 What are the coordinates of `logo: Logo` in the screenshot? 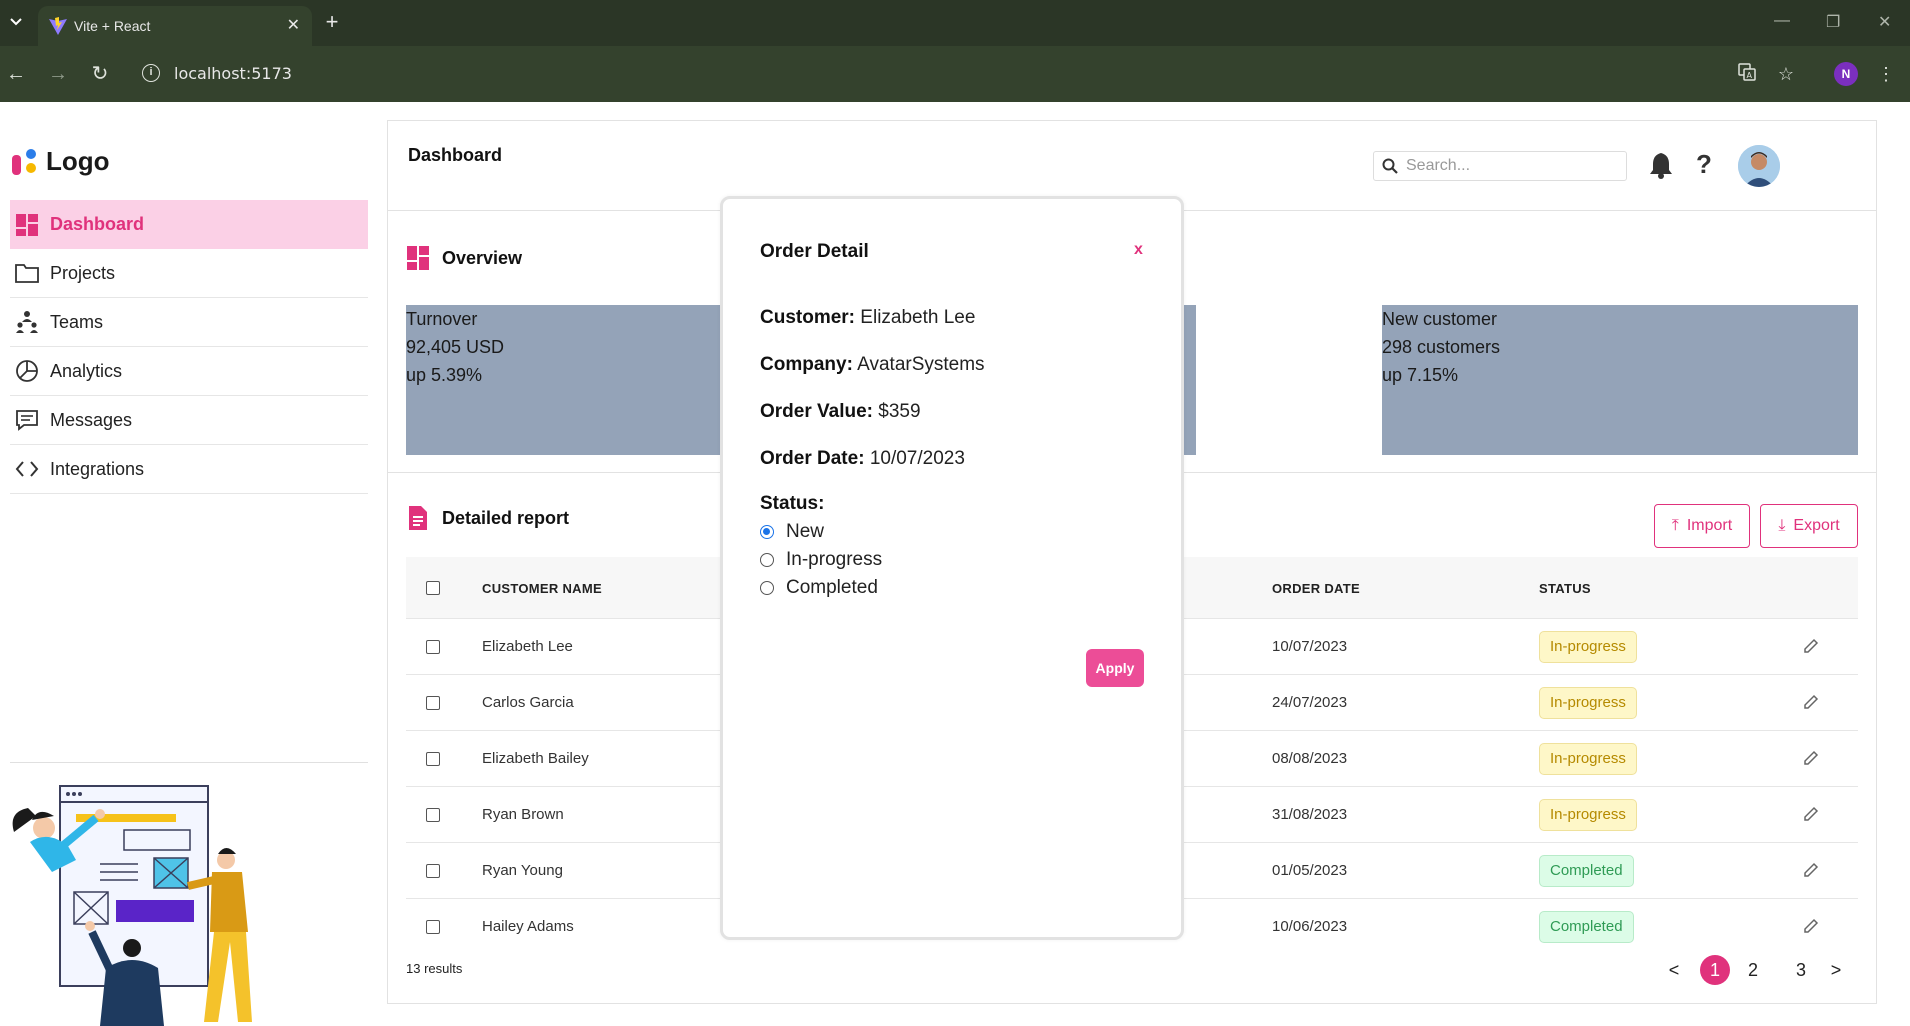 It's located at (61, 161).